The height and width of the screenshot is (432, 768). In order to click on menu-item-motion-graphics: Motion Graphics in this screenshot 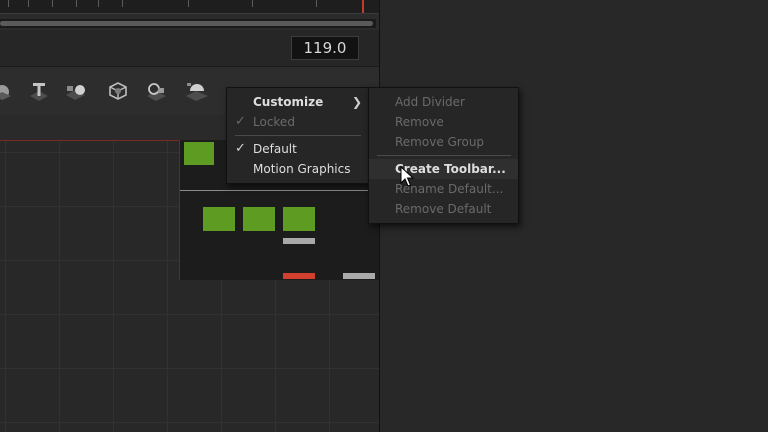, I will do `click(297, 169)`.